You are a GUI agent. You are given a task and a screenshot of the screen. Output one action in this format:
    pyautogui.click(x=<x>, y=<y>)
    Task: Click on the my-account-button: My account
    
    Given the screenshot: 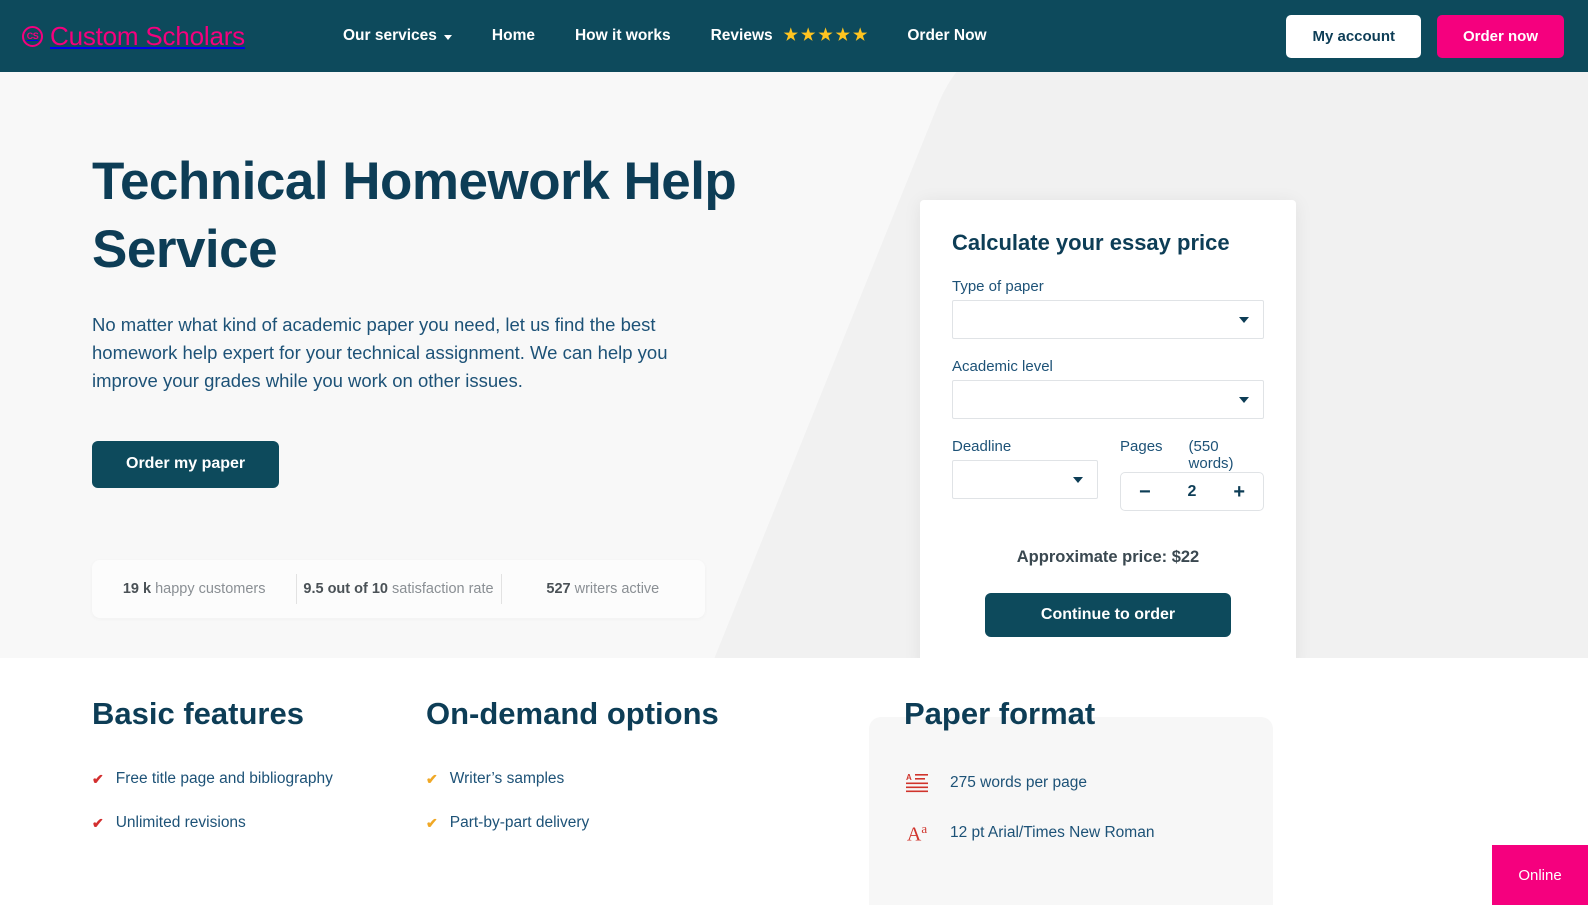 What is the action you would take?
    pyautogui.click(x=1353, y=36)
    